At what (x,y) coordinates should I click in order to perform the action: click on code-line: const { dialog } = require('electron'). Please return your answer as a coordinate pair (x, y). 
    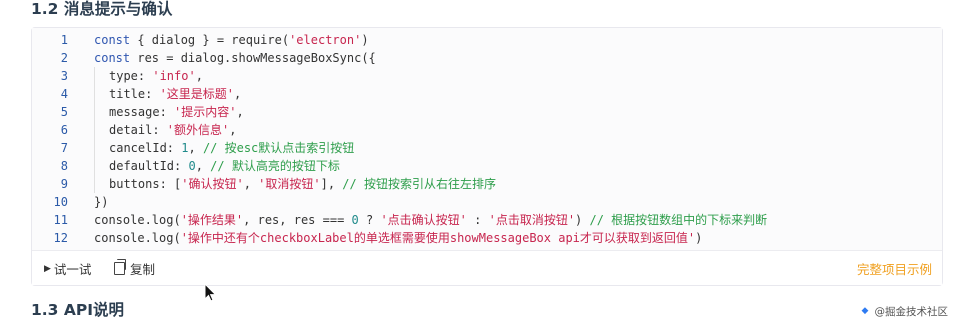
    Looking at the image, I should click on (513, 40).